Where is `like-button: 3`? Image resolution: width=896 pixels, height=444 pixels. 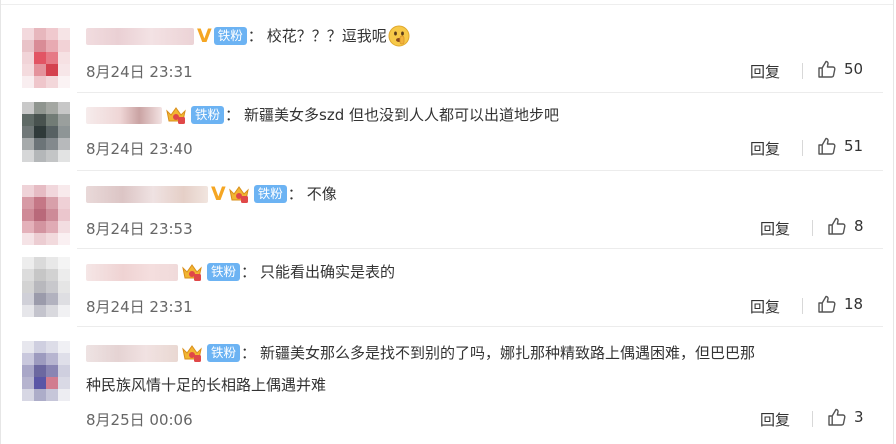
like-button: 3 is located at coordinates (845, 417).